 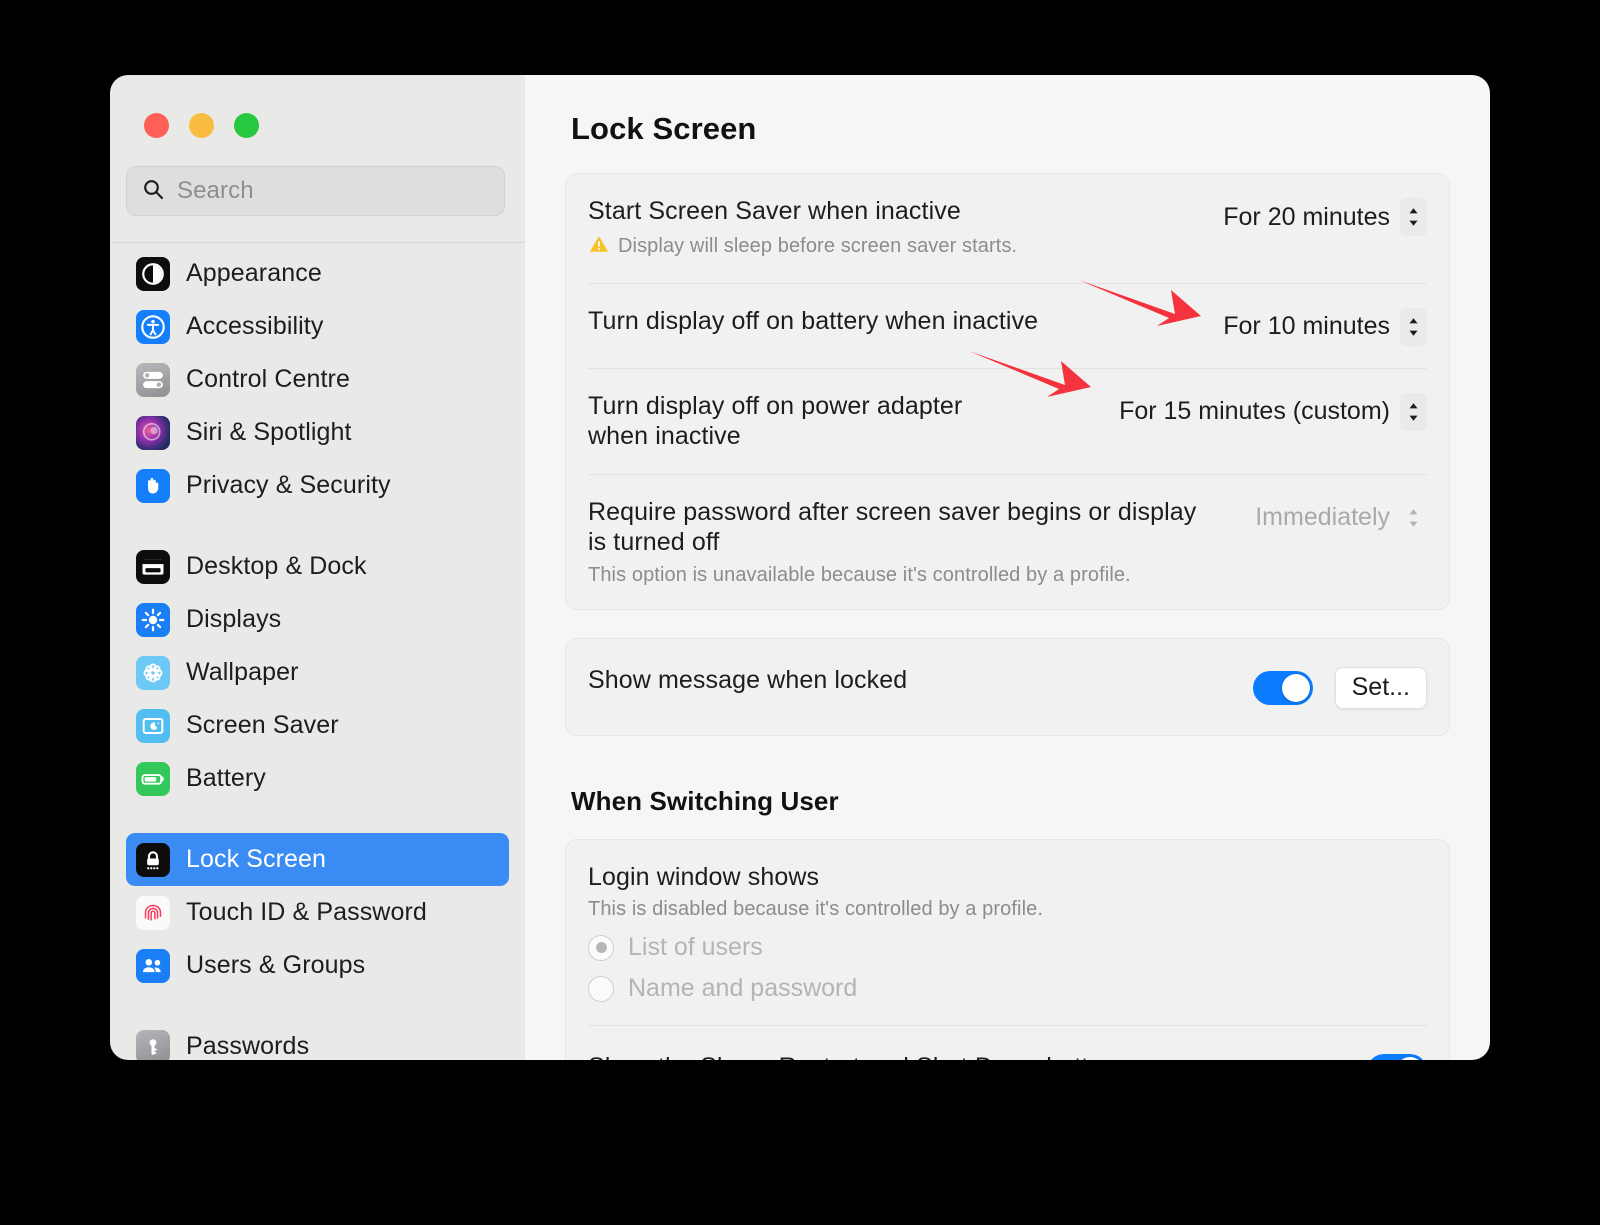 I want to click on screen-saver-timeout-popup: For 20 minutes, so click(x=1325, y=217).